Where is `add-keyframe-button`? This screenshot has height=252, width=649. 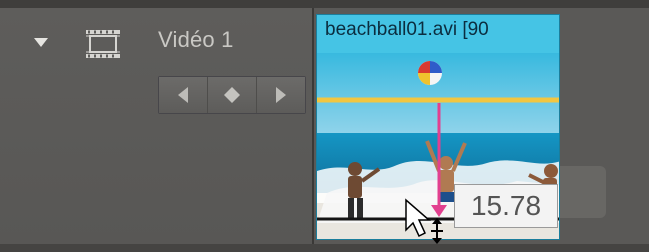 add-keyframe-button is located at coordinates (232, 95).